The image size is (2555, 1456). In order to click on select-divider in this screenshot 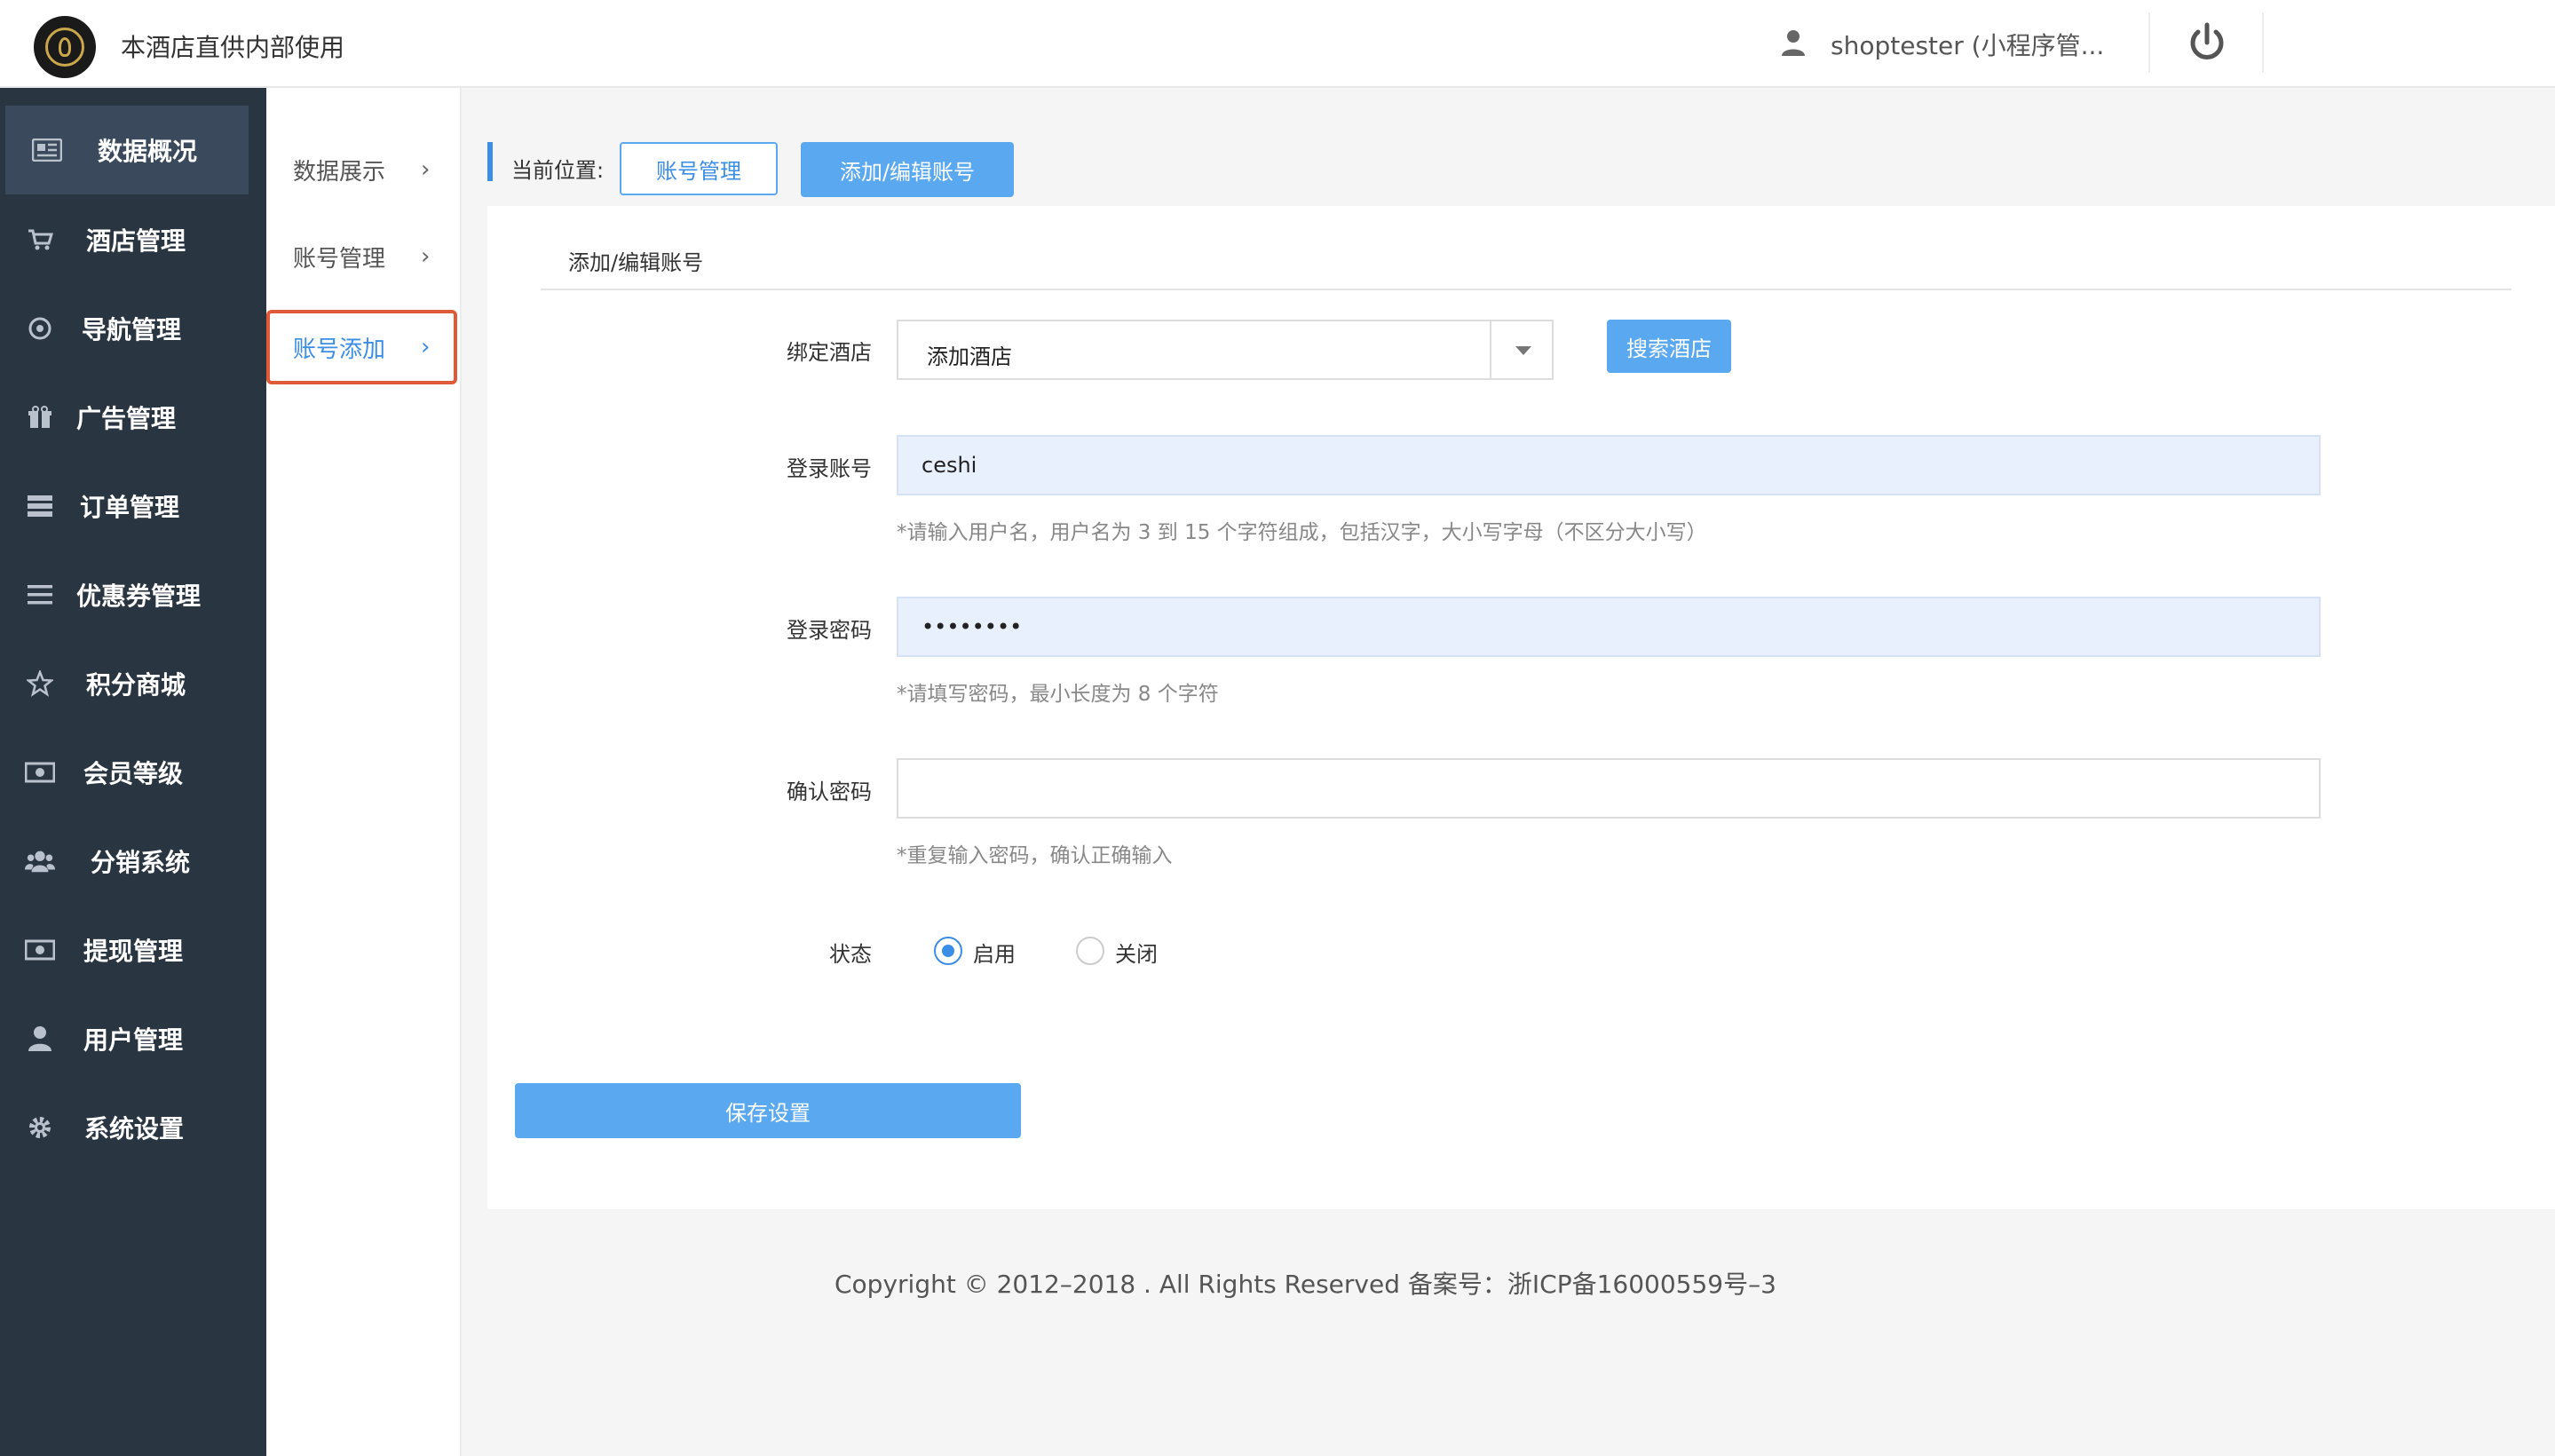, I will do `click(1490, 349)`.